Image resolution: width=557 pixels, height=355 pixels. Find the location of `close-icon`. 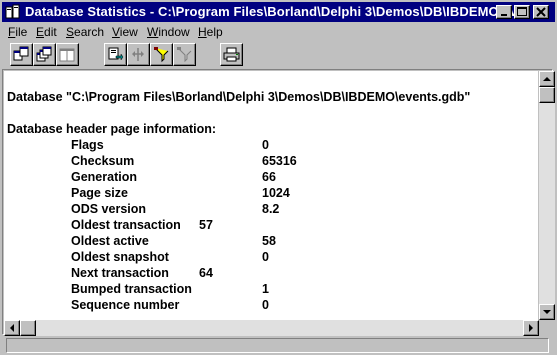

close-icon is located at coordinates (541, 12).